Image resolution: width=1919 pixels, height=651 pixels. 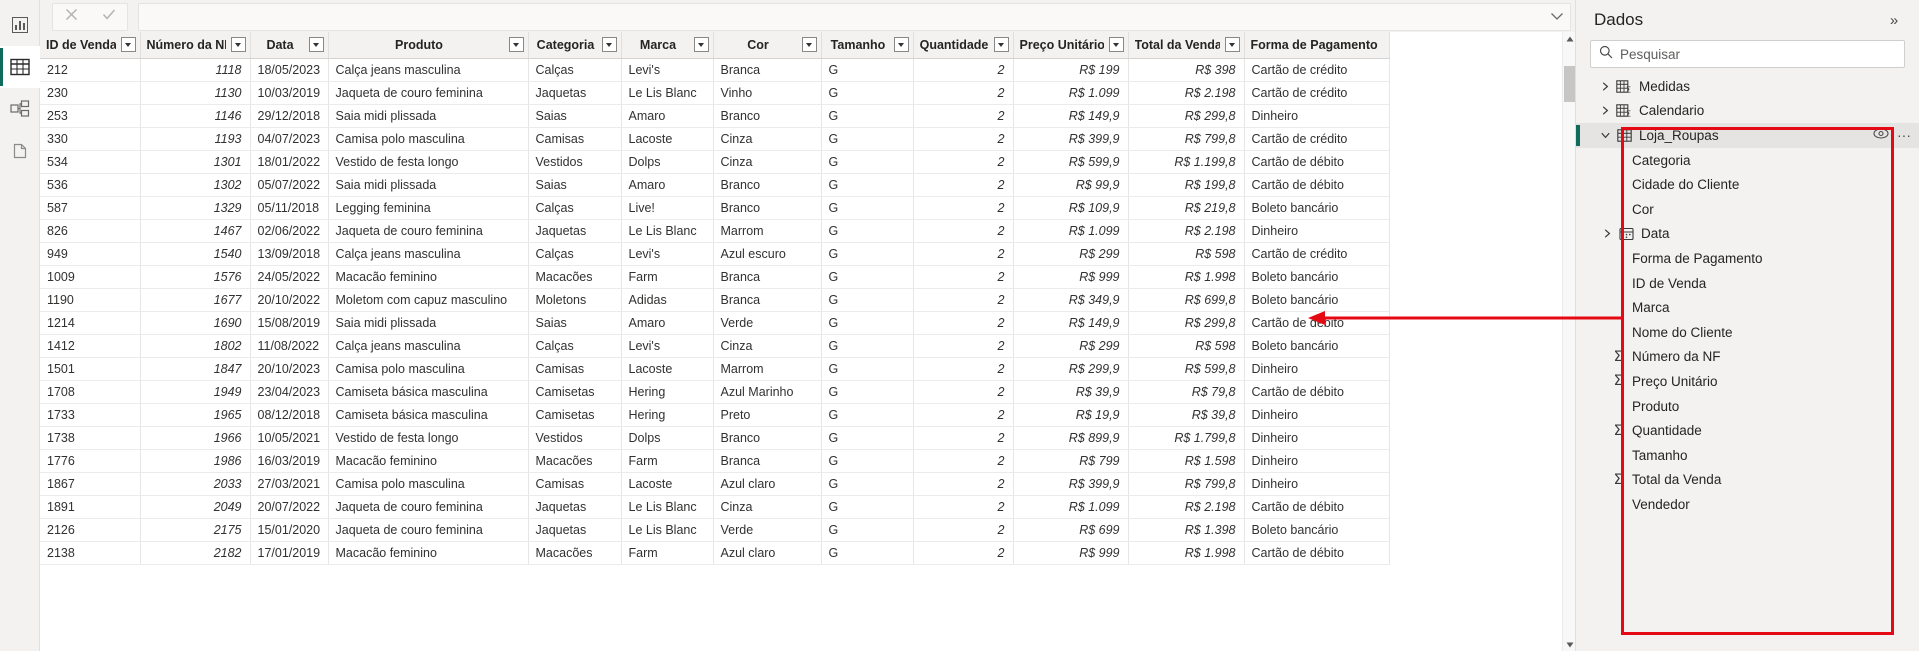 I want to click on table-cell: R$ 699, so click(x=1071, y=530).